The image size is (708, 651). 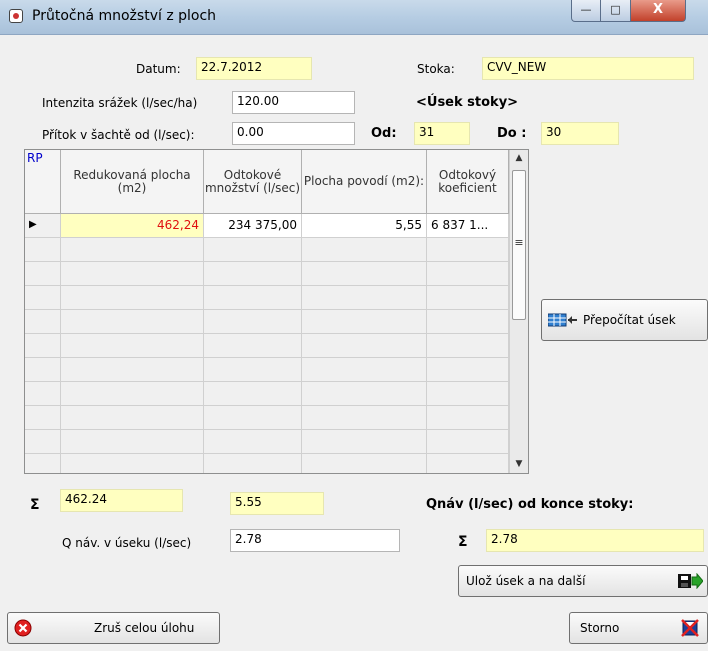 What do you see at coordinates (658, 11) in the screenshot?
I see `close-button: X` at bounding box center [658, 11].